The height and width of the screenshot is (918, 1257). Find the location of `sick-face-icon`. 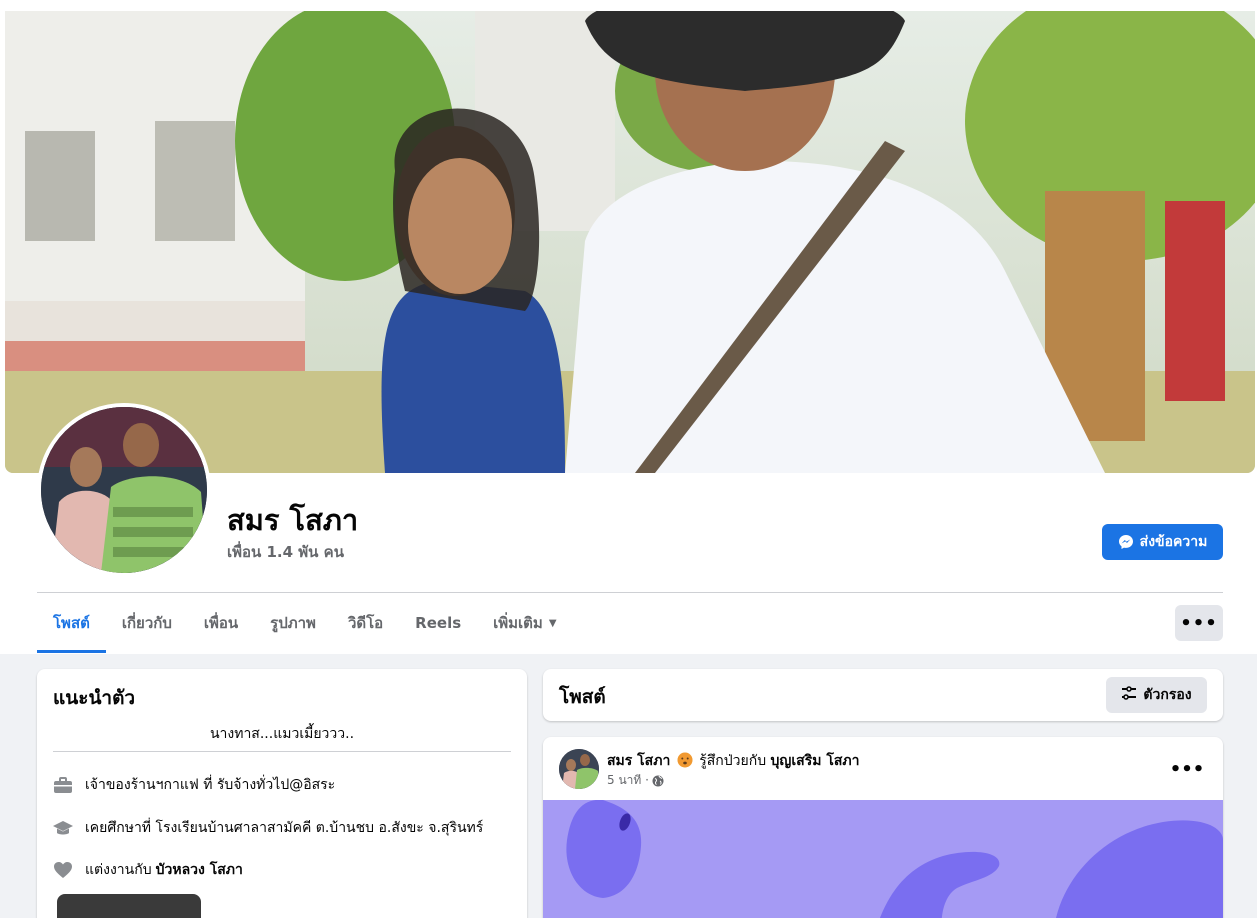

sick-face-icon is located at coordinates (685, 760).